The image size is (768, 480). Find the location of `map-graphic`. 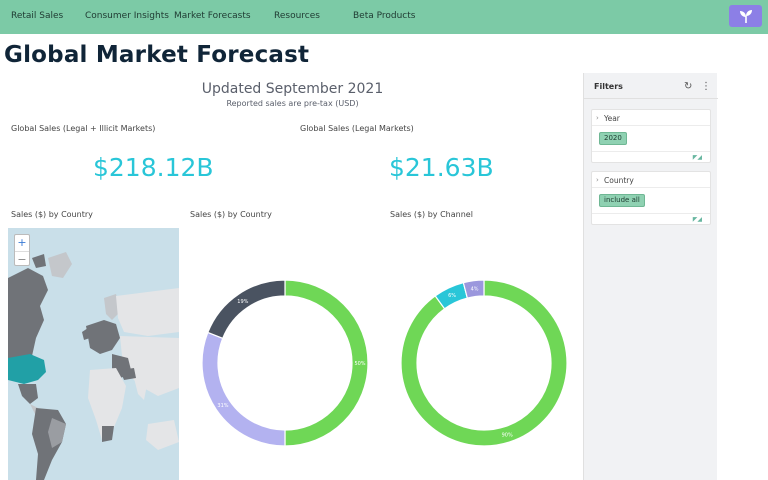

map-graphic is located at coordinates (93, 366).